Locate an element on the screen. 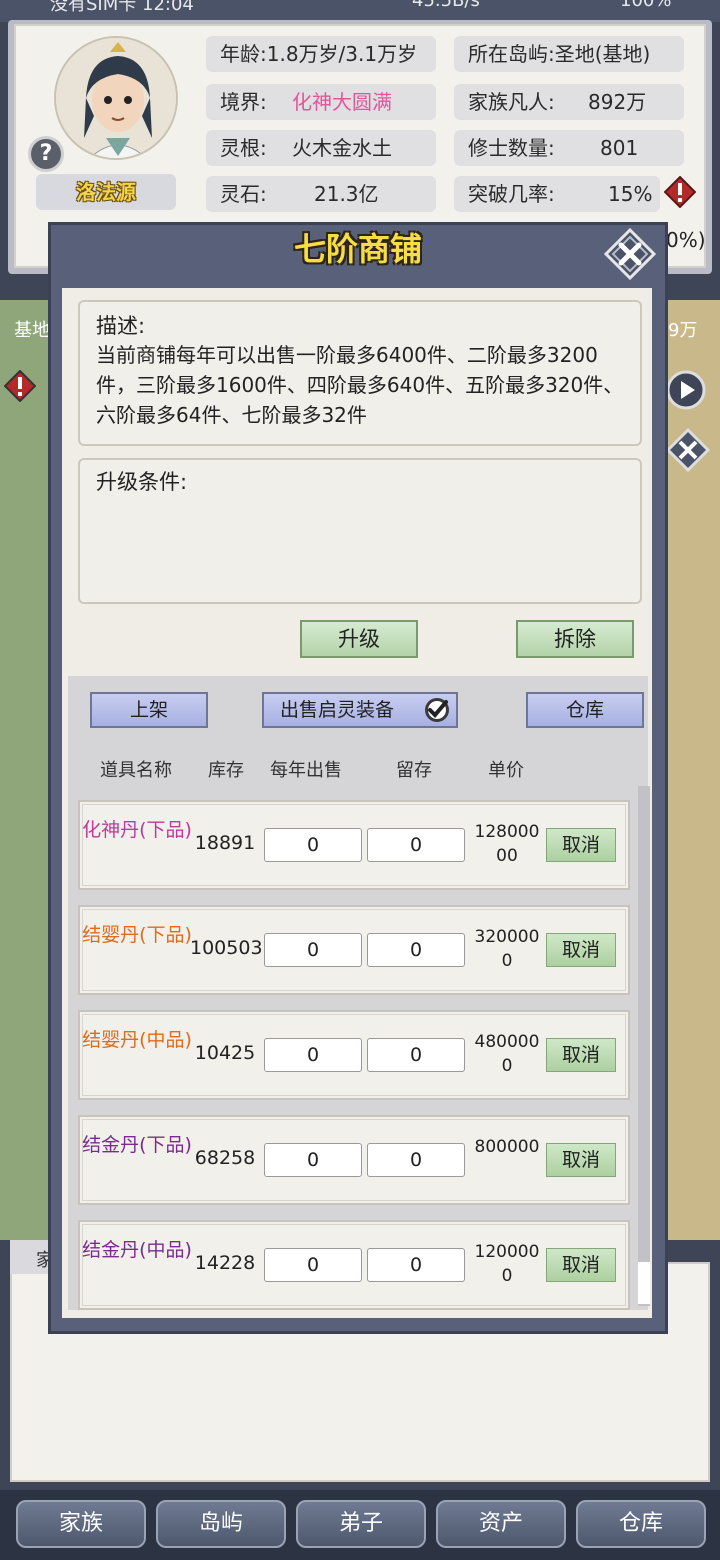  nav-warehouse: 仓库 is located at coordinates (641, 1524).